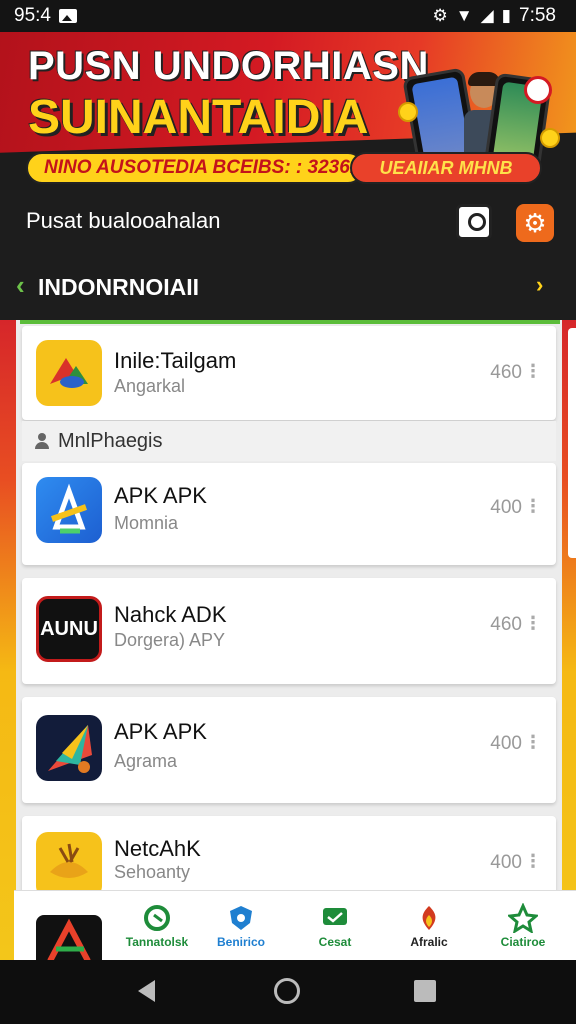  Describe the element at coordinates (110, 440) in the screenshot. I see `section-label: MnlPhaegis` at that location.